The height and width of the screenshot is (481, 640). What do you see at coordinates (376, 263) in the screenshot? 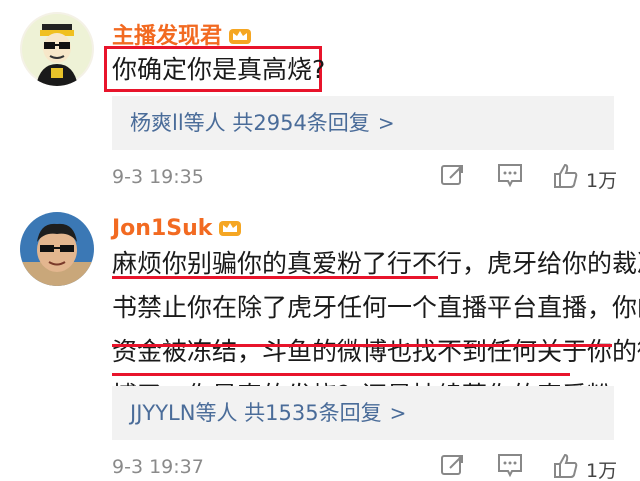
I see `comment-line: 麻烦你别骗你的真爱粉了行不行，虎牙给你的裁决` at bounding box center [376, 263].